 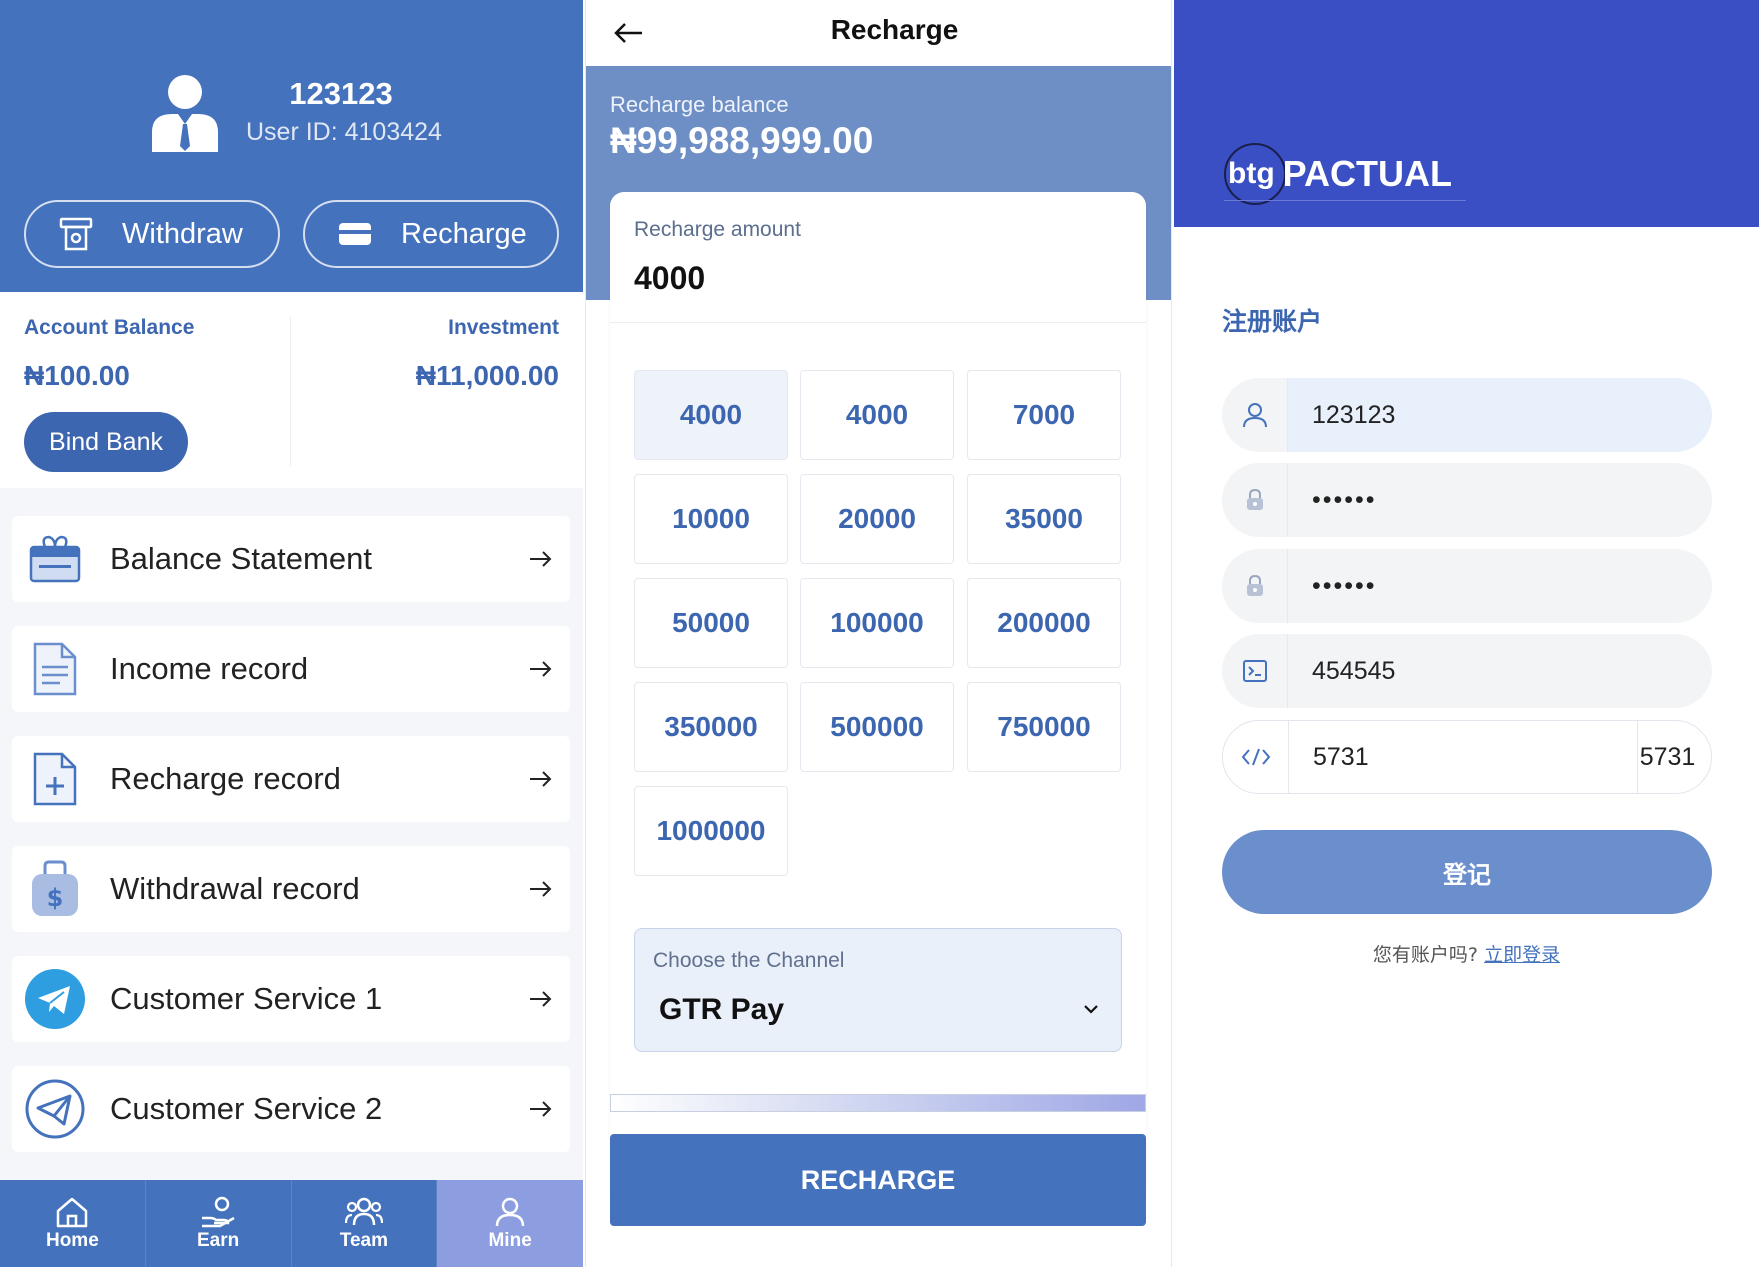 I want to click on hand-coins-icon, so click(x=218, y=1211).